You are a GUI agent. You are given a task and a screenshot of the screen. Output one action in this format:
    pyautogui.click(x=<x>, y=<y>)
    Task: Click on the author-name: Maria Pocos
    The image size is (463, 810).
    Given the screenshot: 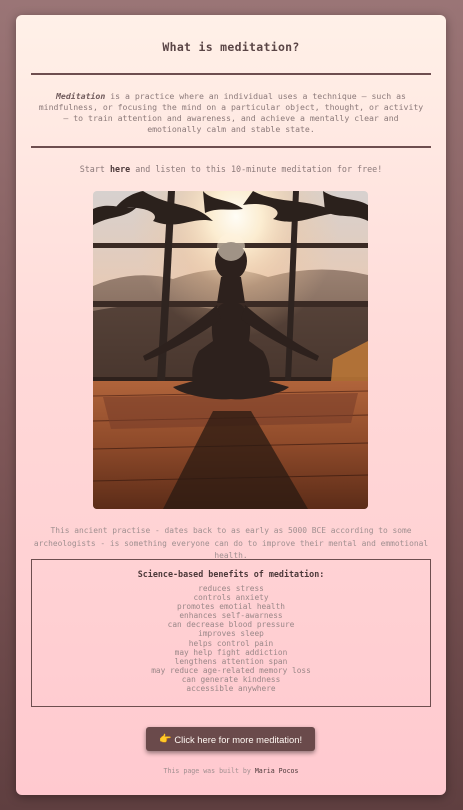 What is the action you would take?
    pyautogui.click(x=276, y=771)
    